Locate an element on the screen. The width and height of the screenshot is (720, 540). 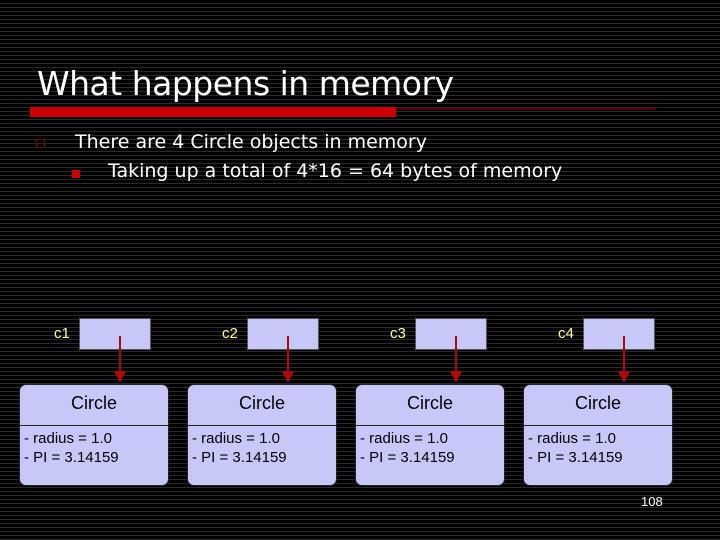
variable-label: c1 is located at coordinates (62, 333).